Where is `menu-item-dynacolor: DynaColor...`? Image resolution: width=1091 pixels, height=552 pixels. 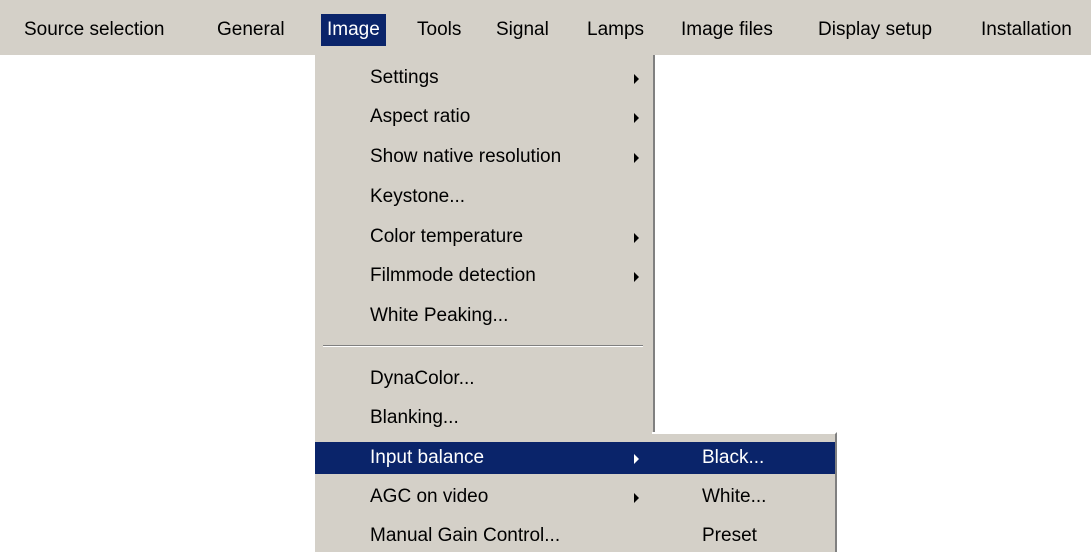
menu-item-dynacolor: DynaColor... is located at coordinates (484, 379).